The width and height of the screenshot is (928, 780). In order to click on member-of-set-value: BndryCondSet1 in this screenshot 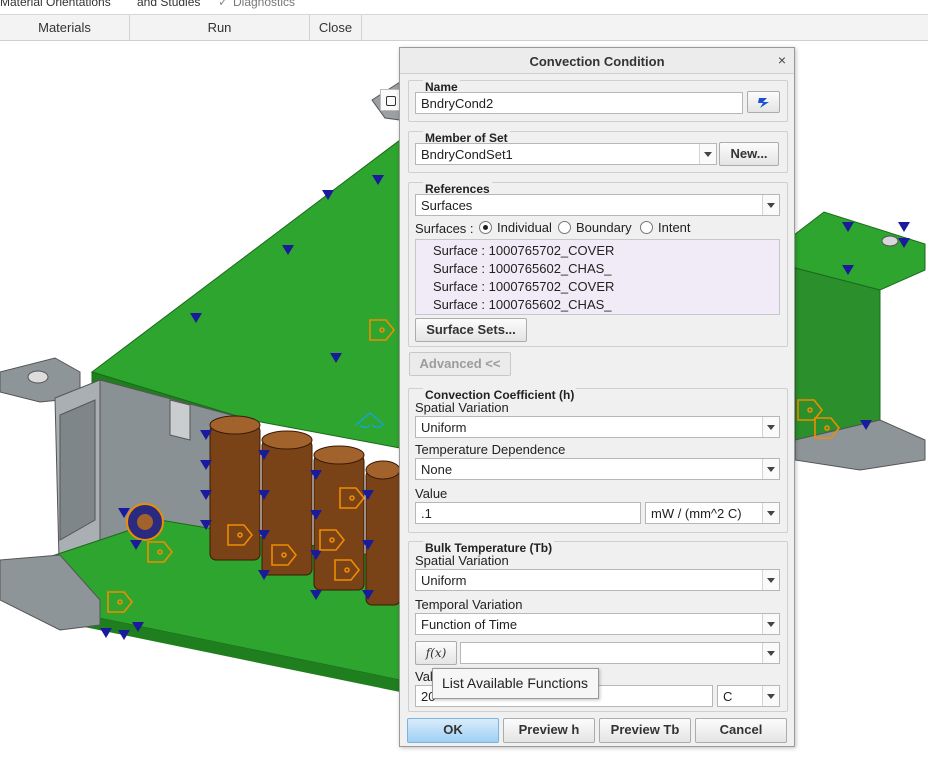, I will do `click(467, 154)`.